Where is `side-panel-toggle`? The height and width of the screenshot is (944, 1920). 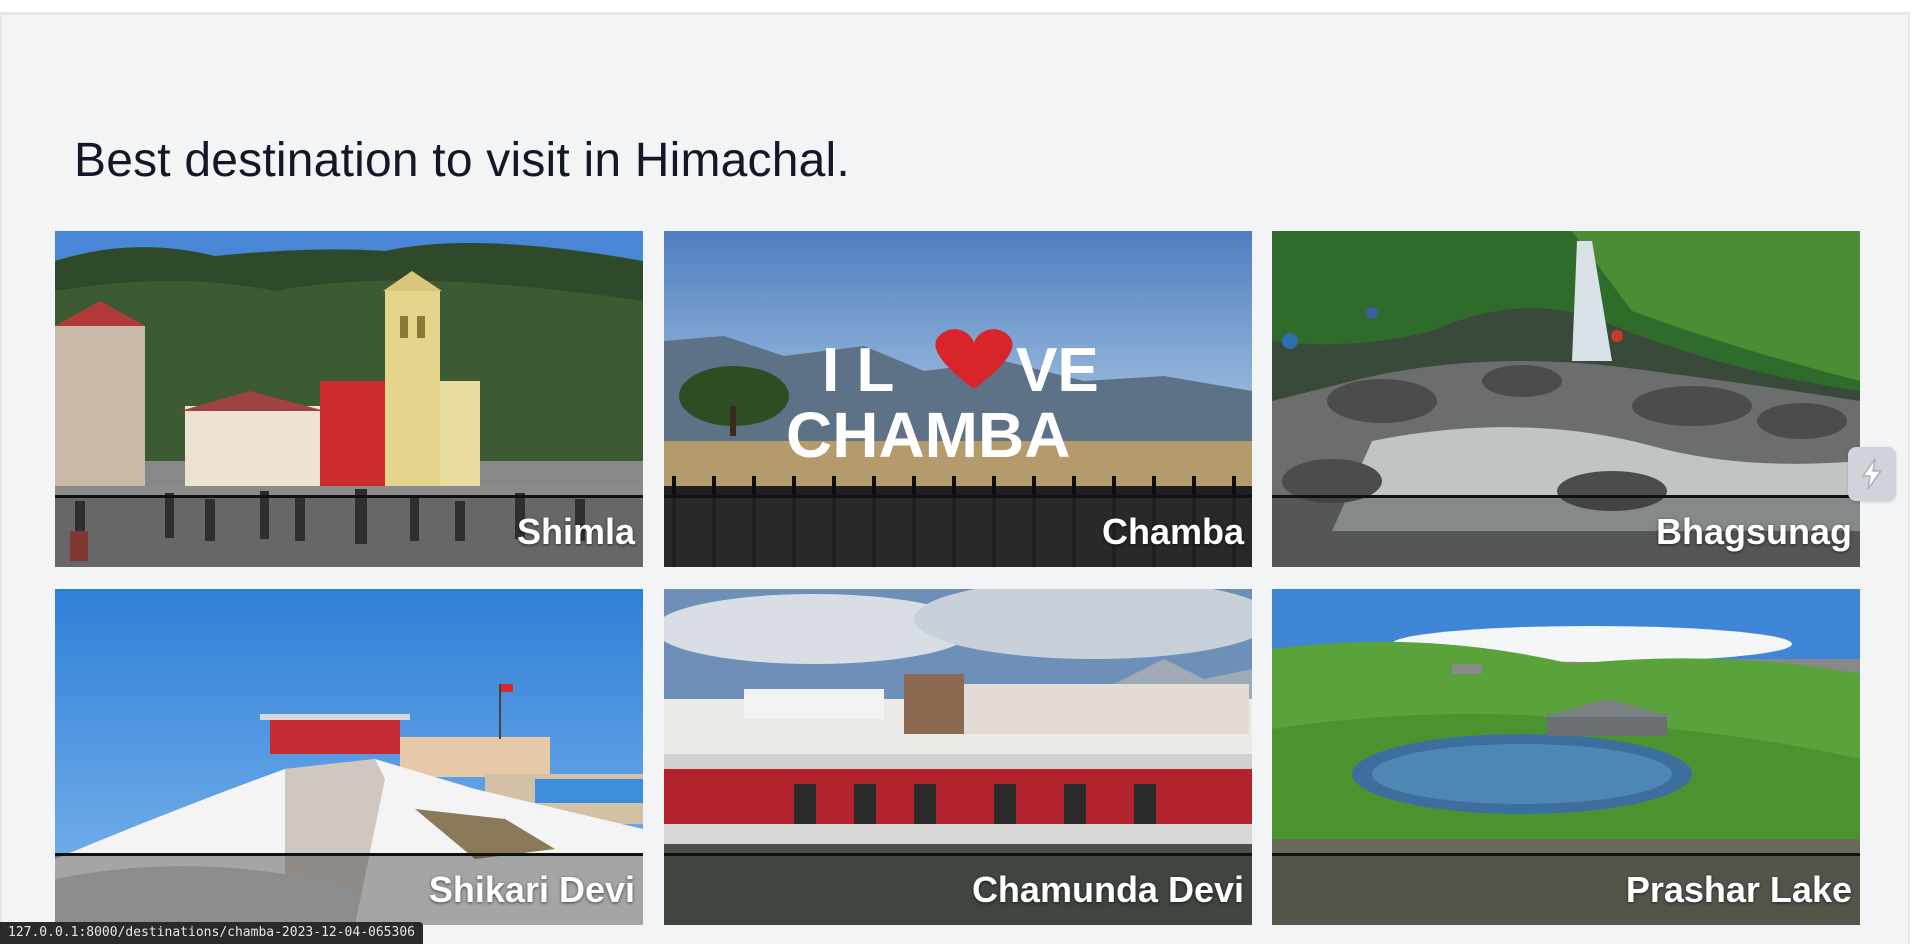
side-panel-toggle is located at coordinates (1872, 474).